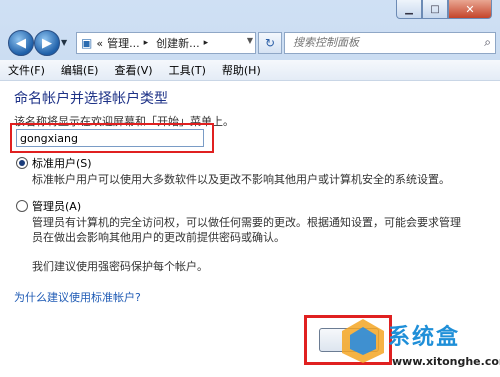  Describe the element at coordinates (56, 206) in the screenshot. I see `administrator-label: 管理员(A)` at that location.